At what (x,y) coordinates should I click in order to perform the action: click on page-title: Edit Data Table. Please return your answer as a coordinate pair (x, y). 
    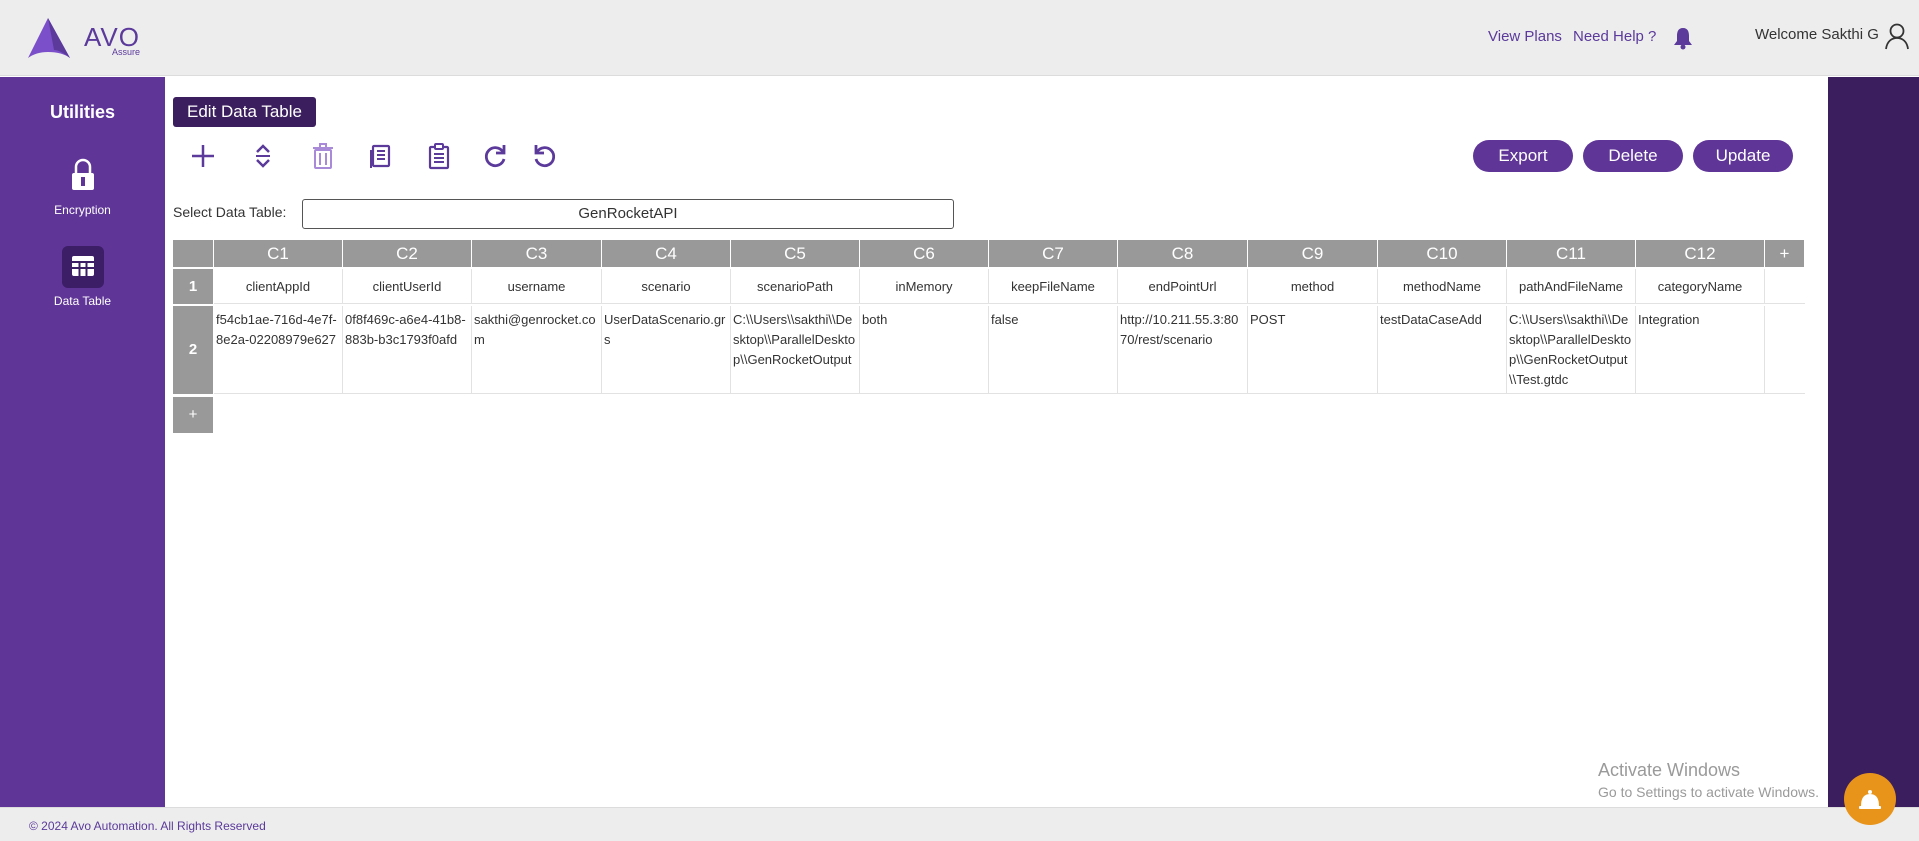
    Looking at the image, I should click on (244, 112).